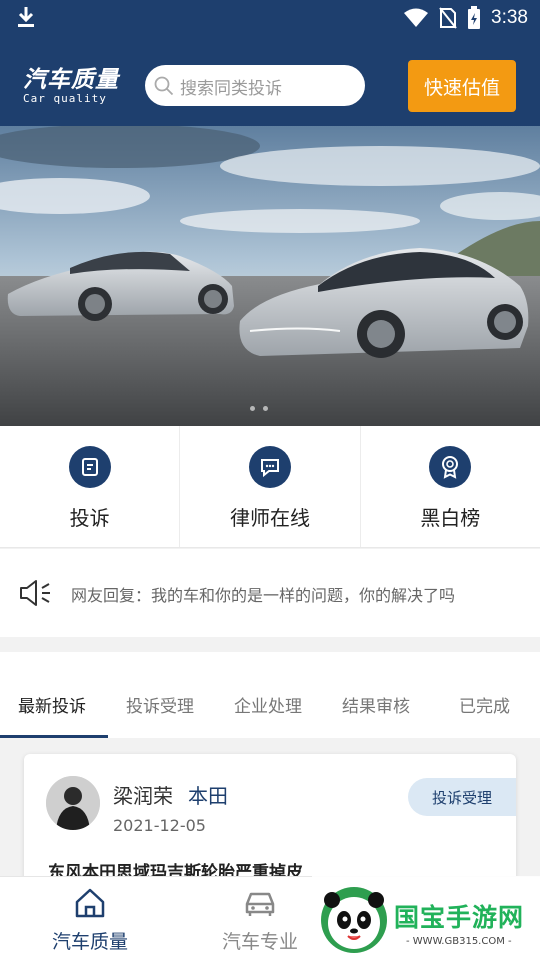  Describe the element at coordinates (71, 80) in the screenshot. I see `app-logo: 汽车质量` at that location.